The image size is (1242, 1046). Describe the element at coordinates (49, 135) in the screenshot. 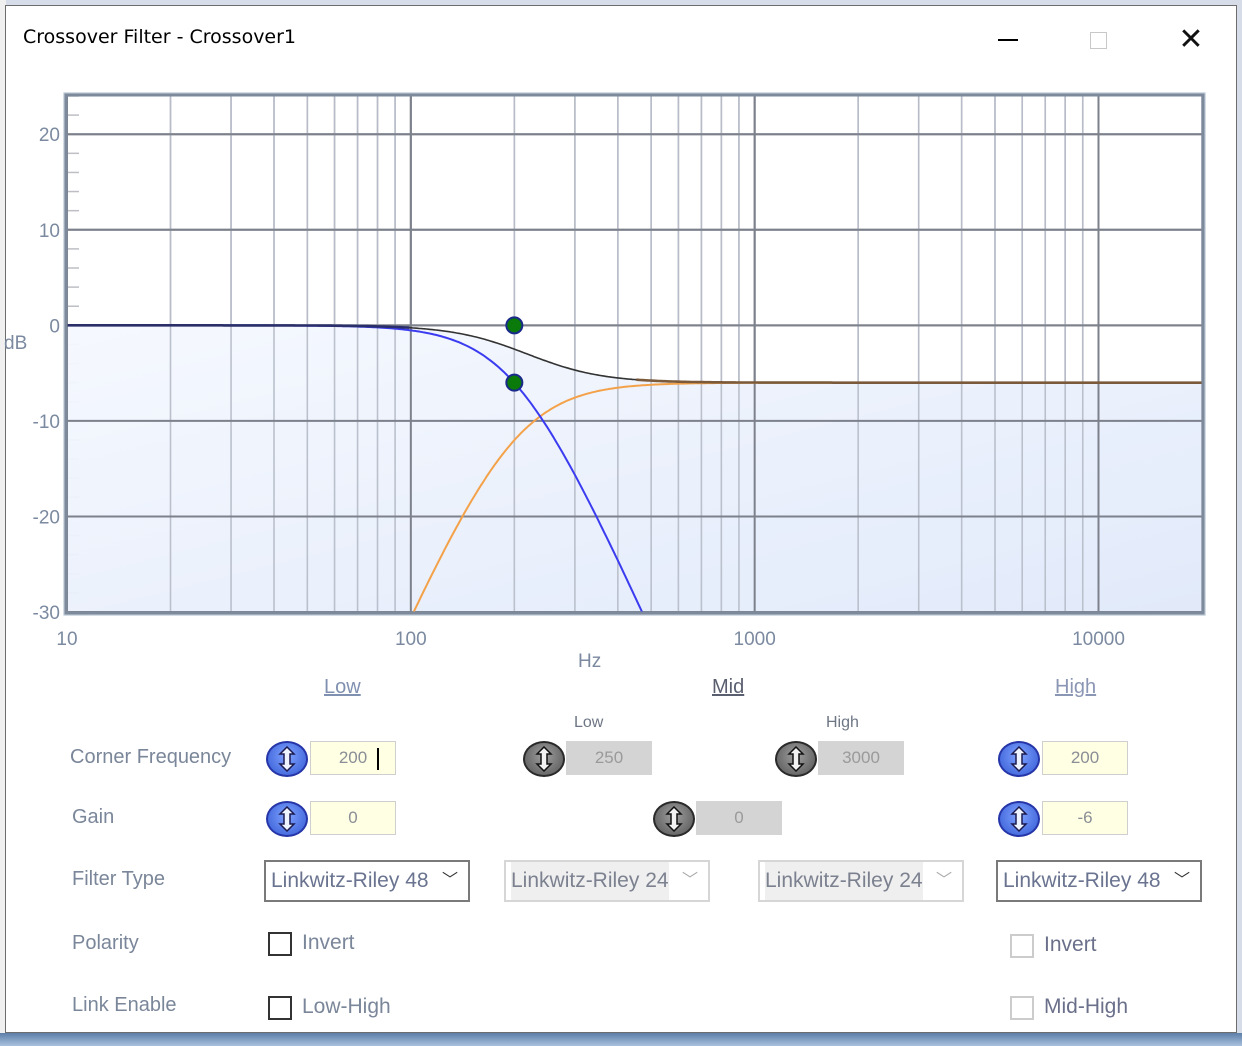

I see `y-tick-label: 20` at that location.